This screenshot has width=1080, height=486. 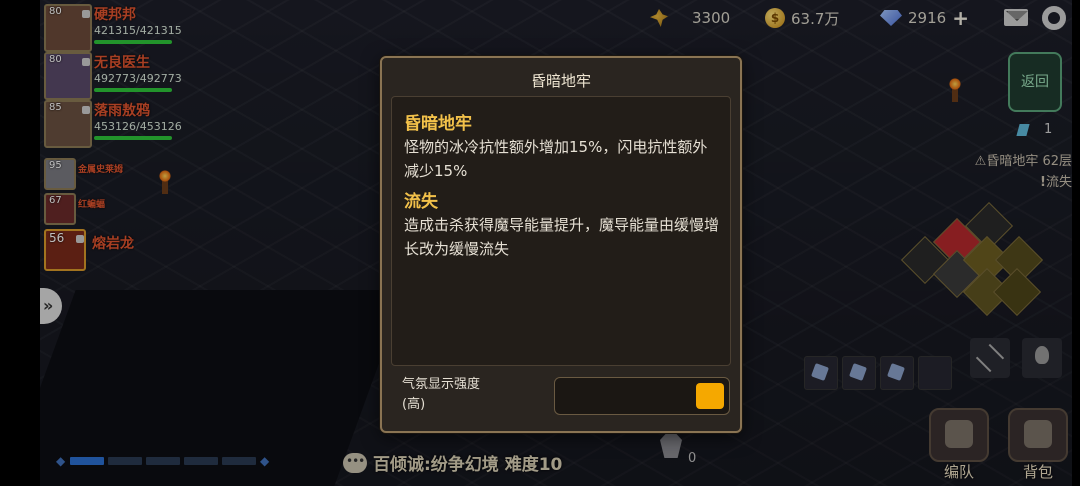 What do you see at coordinates (556, 159) in the screenshot?
I see `section-body: 怪物的冰冷抗性额外增加15%，闪电抗性额外减少15%` at bounding box center [556, 159].